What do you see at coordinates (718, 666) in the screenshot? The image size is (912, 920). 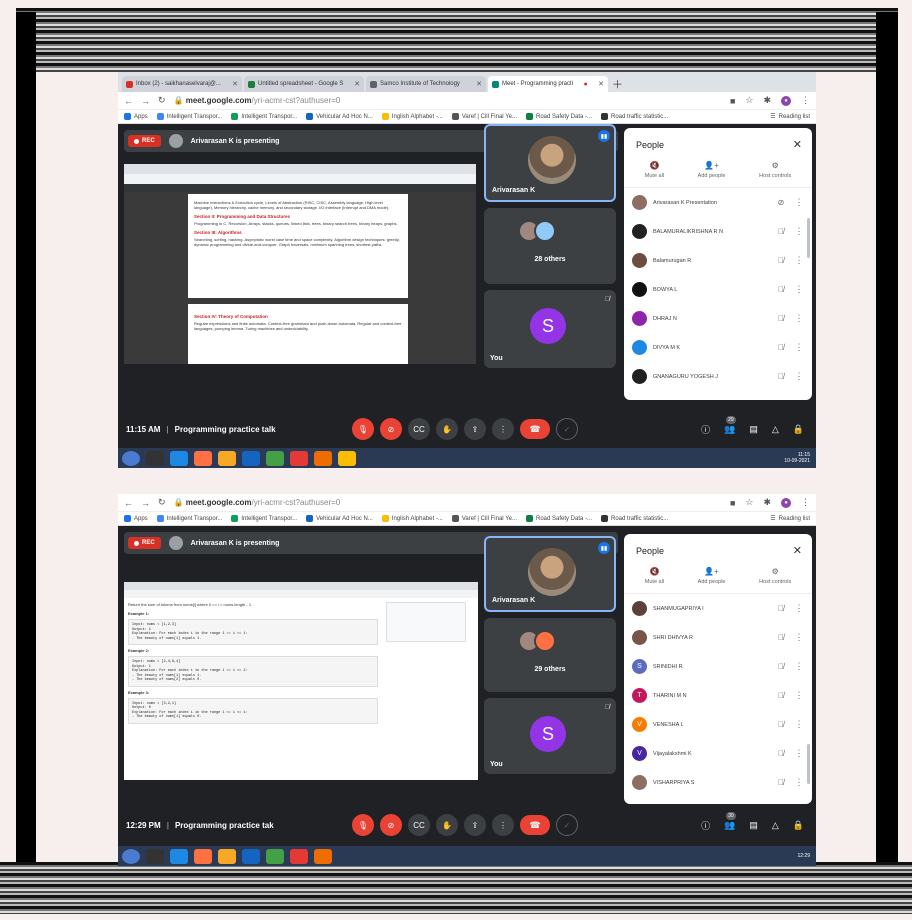 I see `participant-row: S SRINIDHI R 🎙̸ ⋮` at bounding box center [718, 666].